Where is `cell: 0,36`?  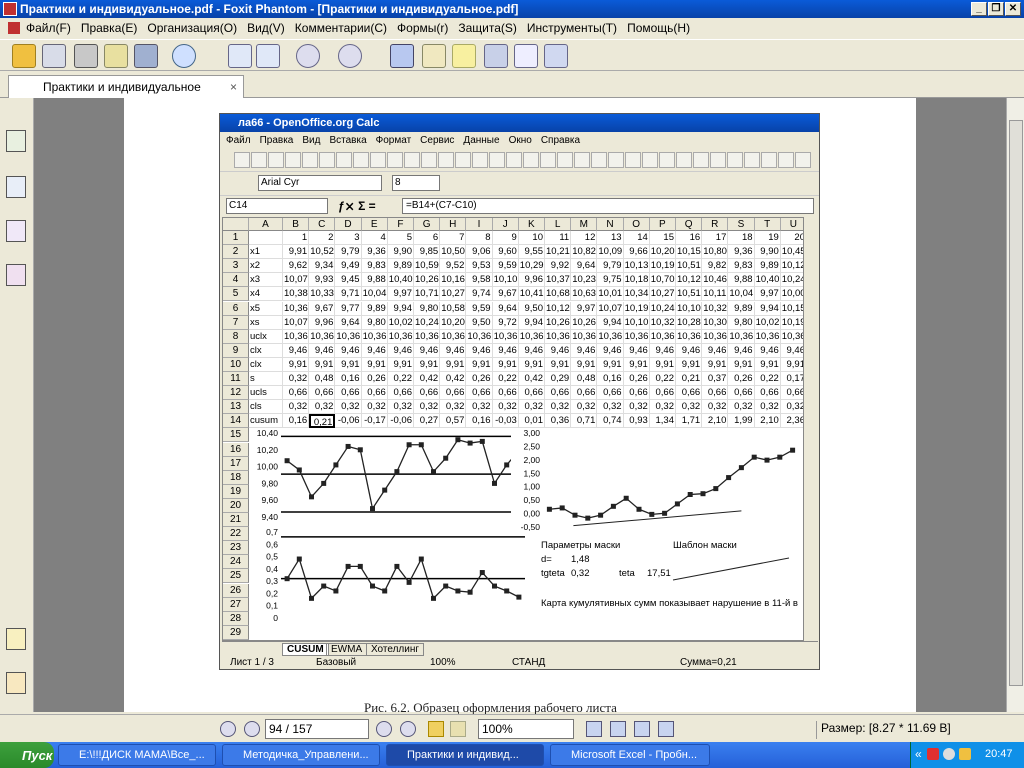 cell: 0,36 is located at coordinates (558, 421).